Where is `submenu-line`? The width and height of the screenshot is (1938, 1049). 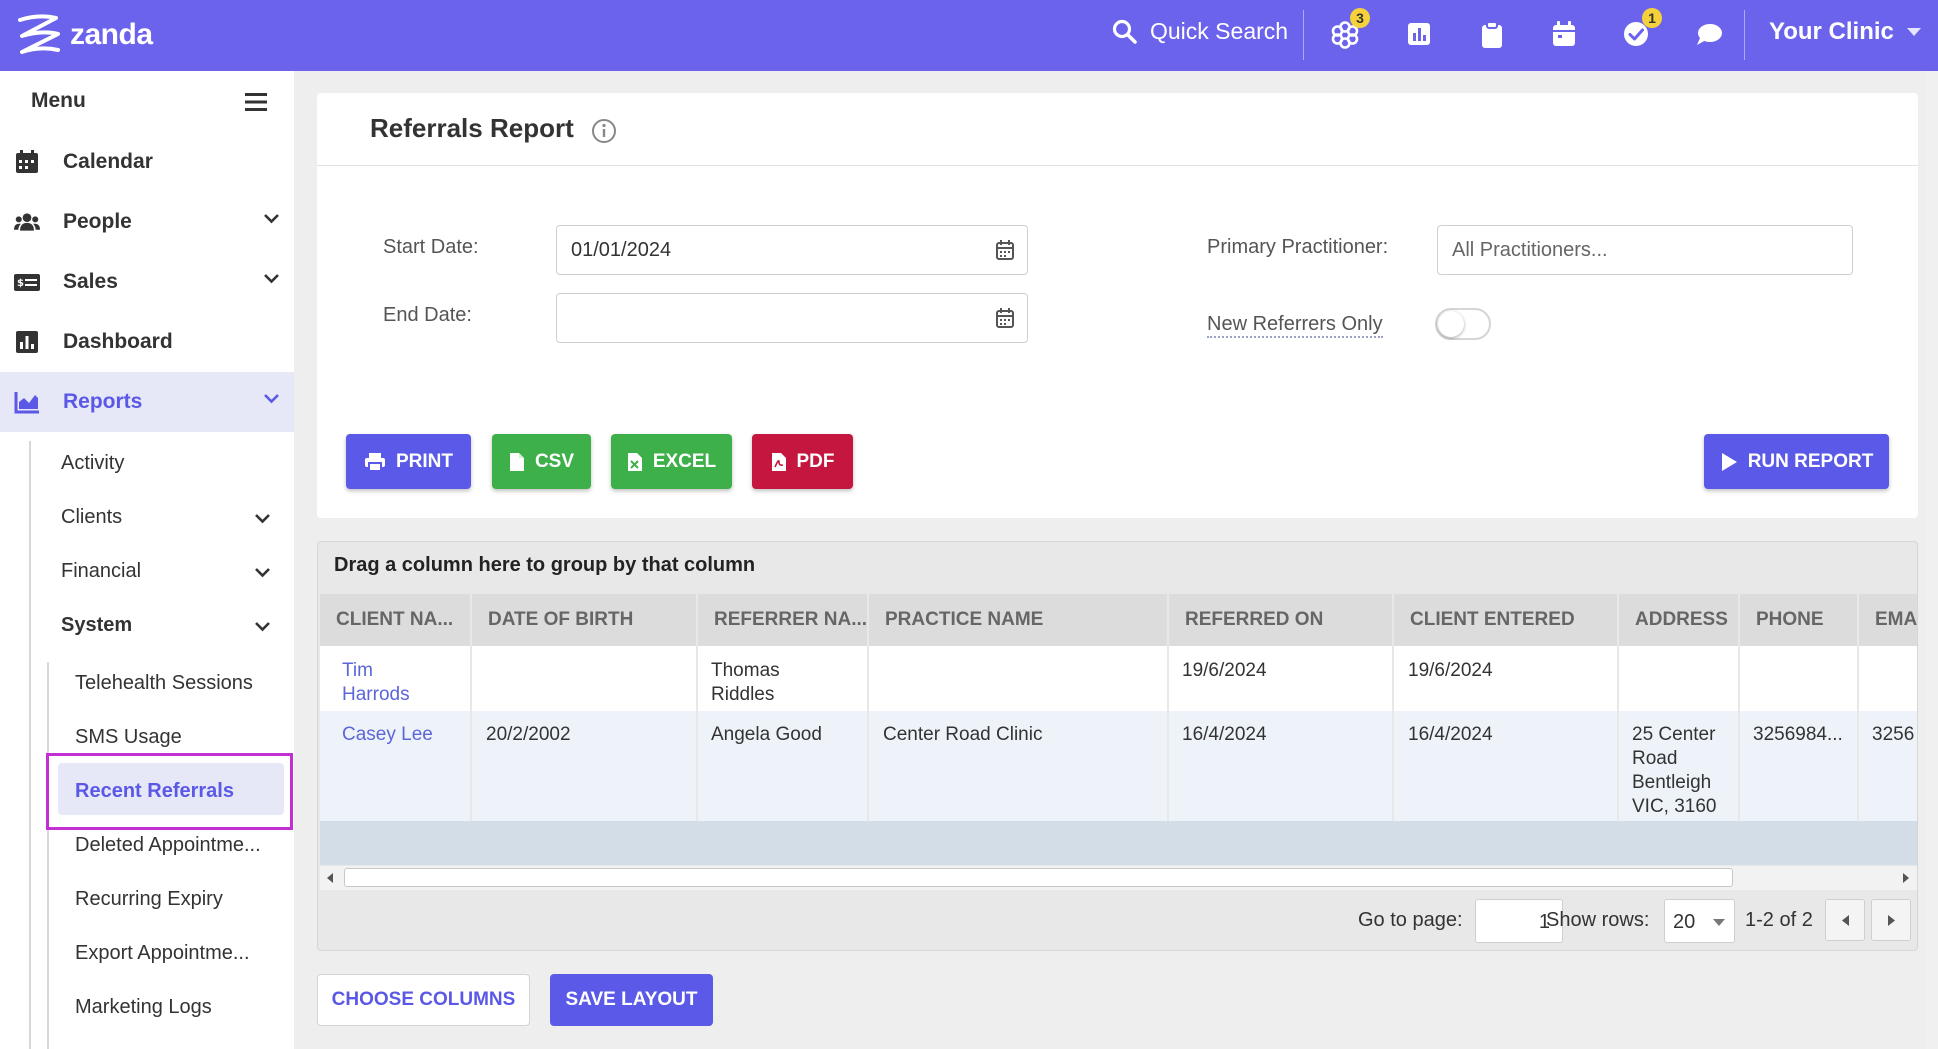 submenu-line is located at coordinates (30, 745).